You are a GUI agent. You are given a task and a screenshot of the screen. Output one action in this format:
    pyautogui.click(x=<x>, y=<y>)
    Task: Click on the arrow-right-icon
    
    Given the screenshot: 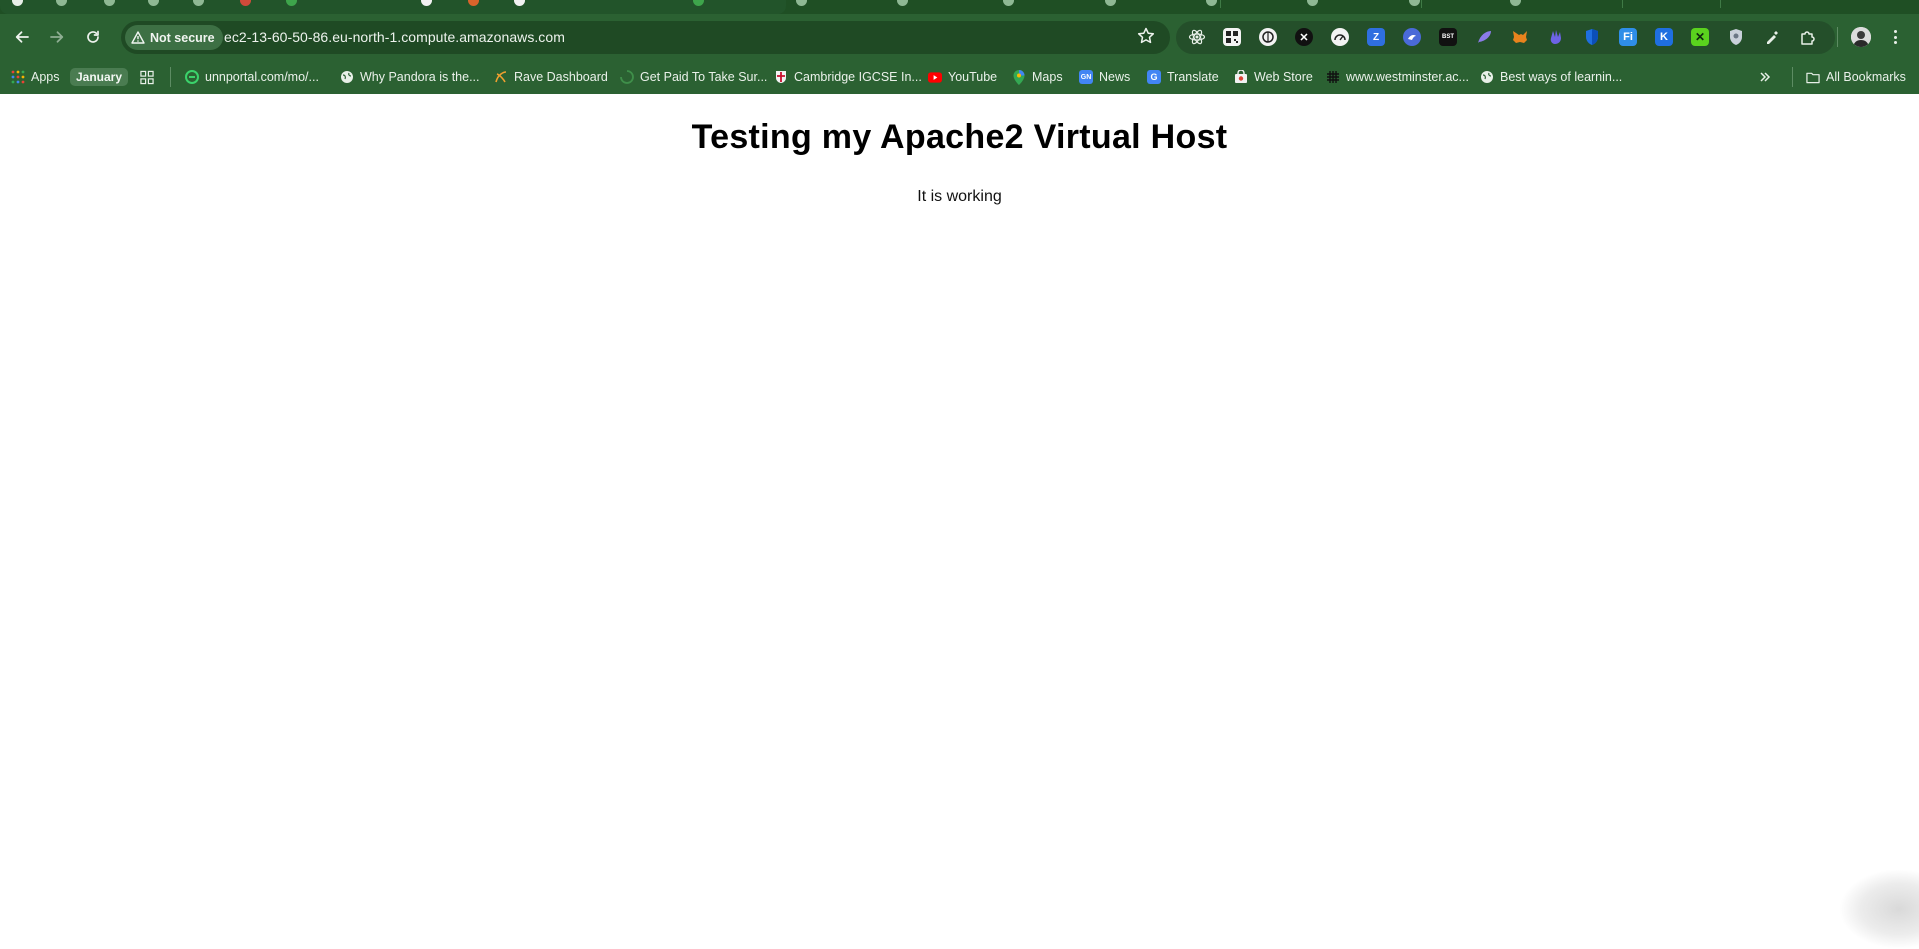 What is the action you would take?
    pyautogui.click(x=57, y=37)
    